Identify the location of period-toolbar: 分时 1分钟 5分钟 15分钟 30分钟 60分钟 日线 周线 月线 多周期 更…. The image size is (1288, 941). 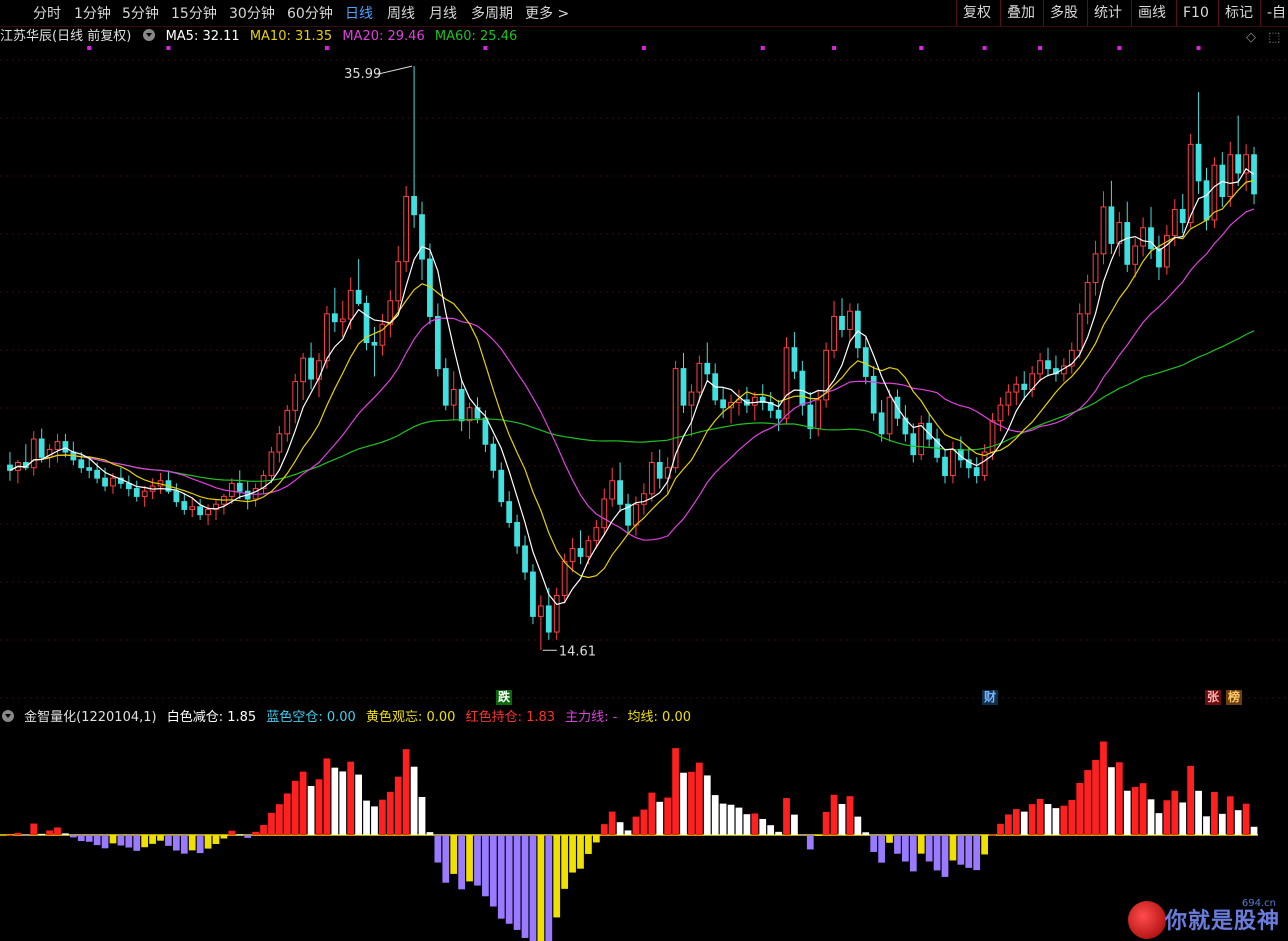
(644, 13).